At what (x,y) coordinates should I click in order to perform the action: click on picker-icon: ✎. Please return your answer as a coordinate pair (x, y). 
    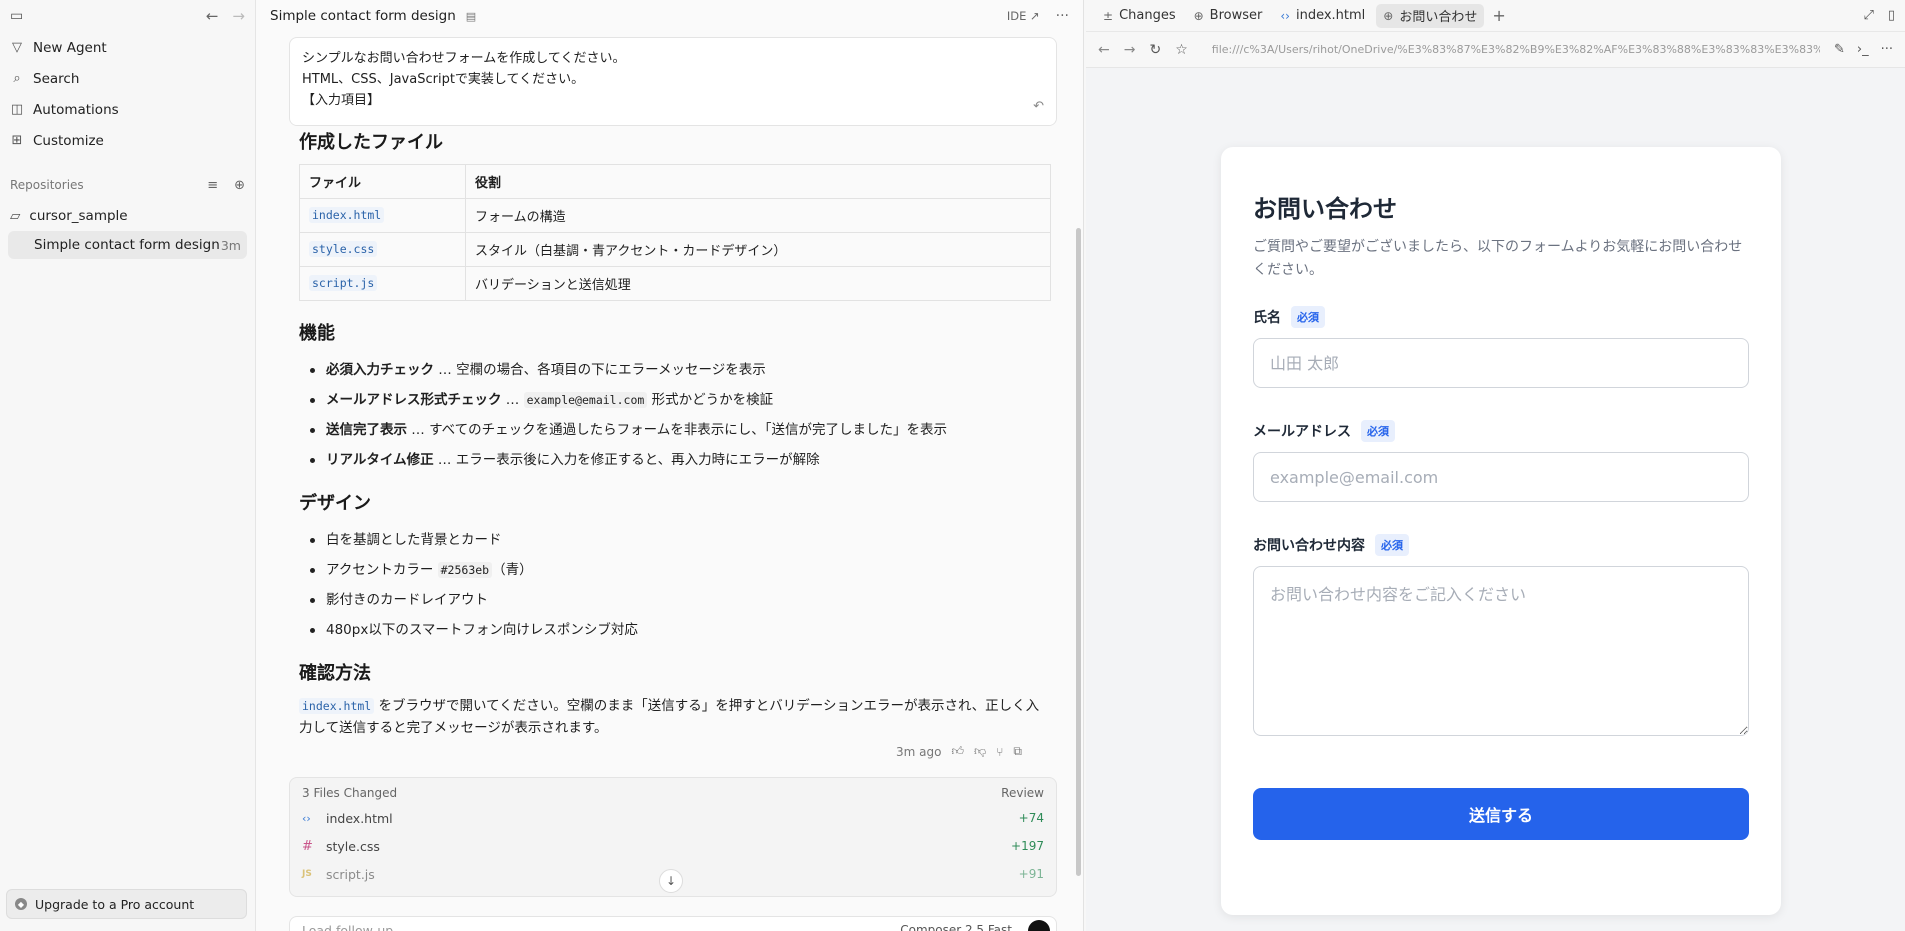
    Looking at the image, I should click on (1839, 49).